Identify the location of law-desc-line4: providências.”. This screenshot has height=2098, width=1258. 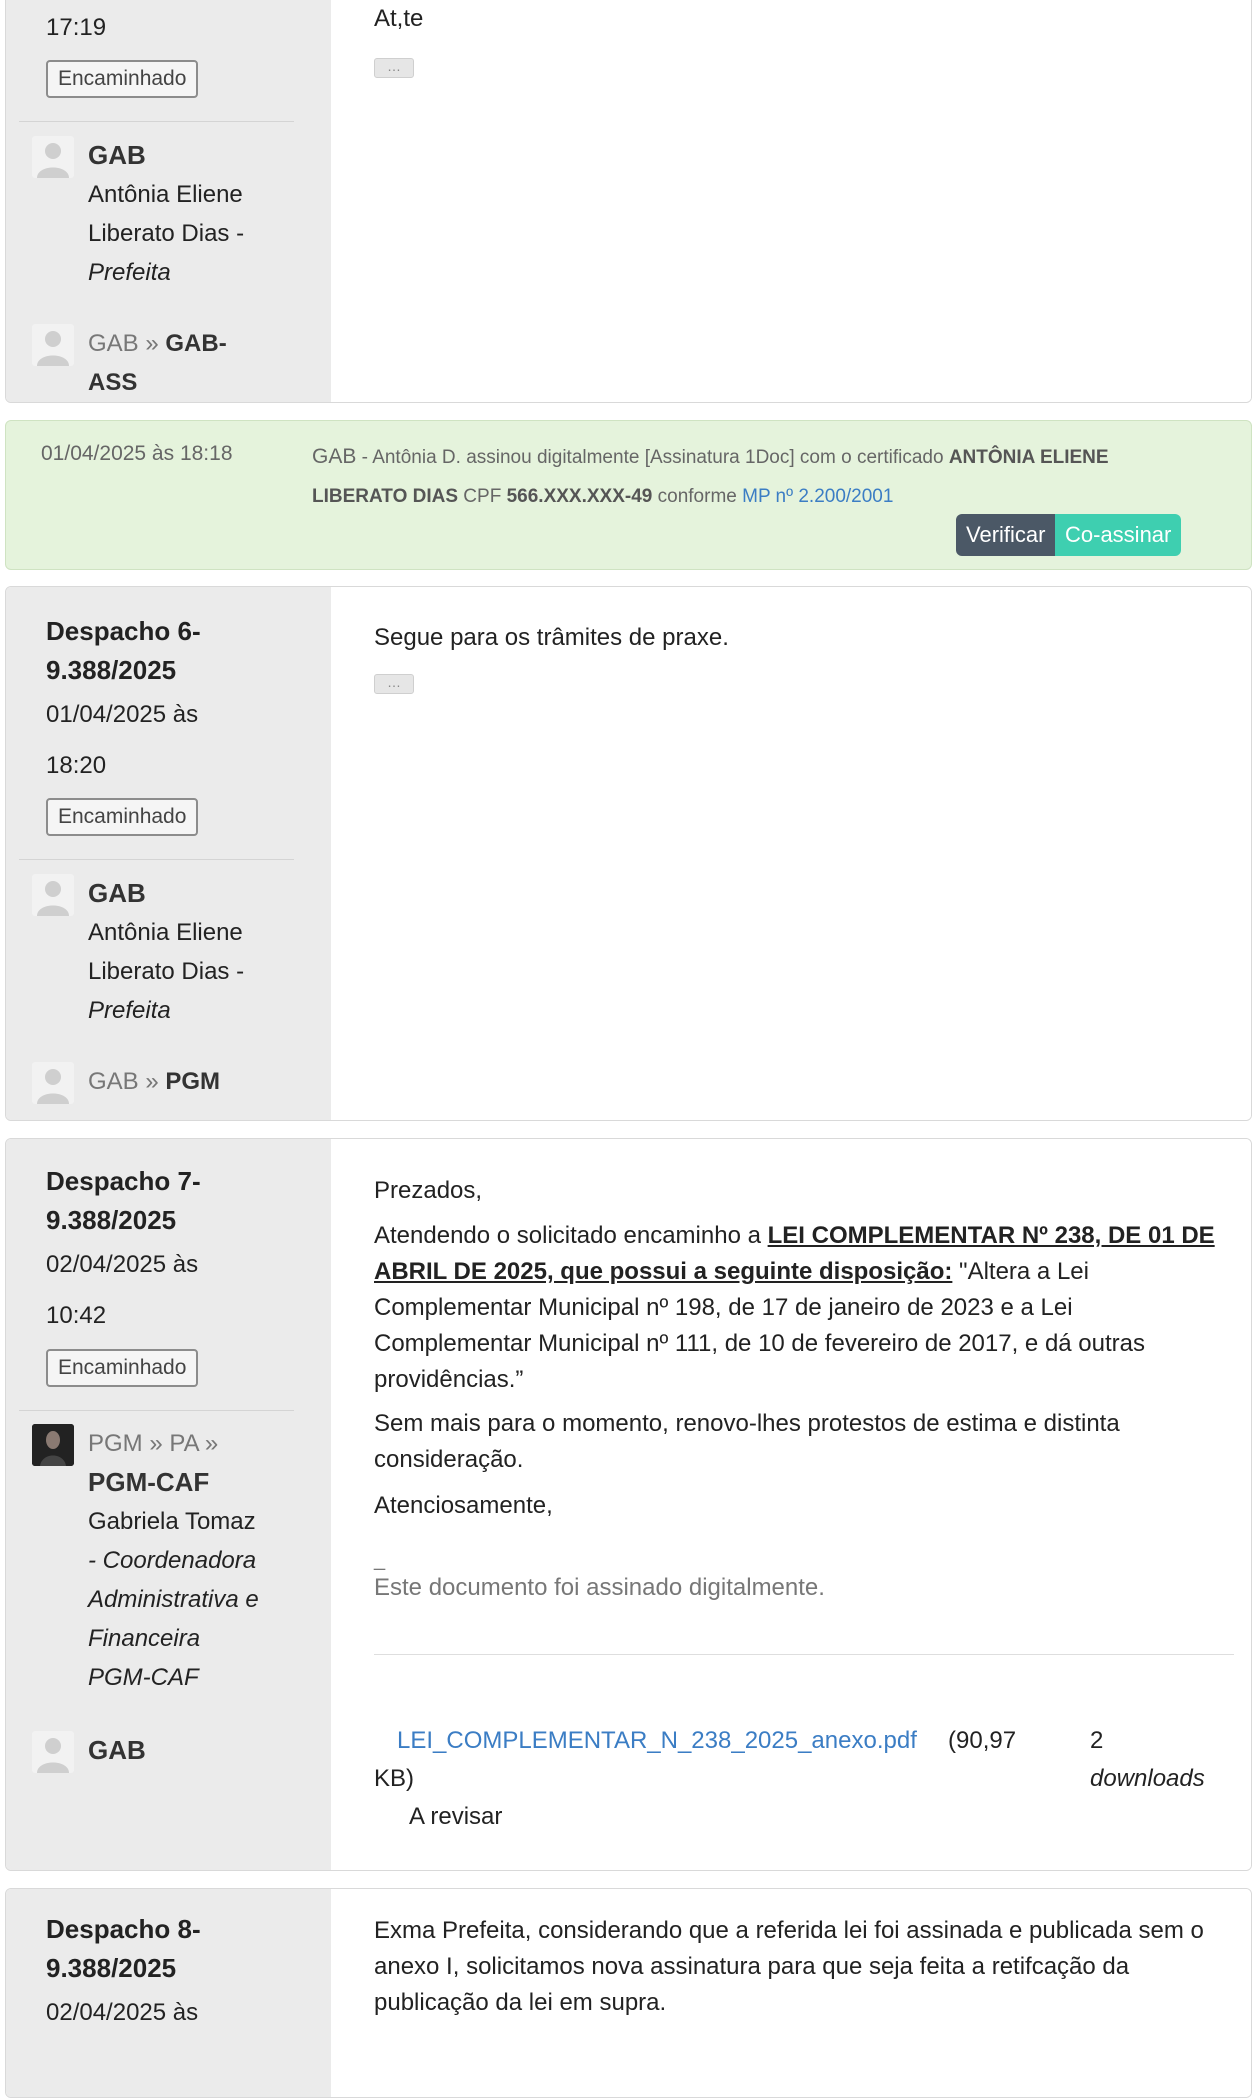
(449, 1379).